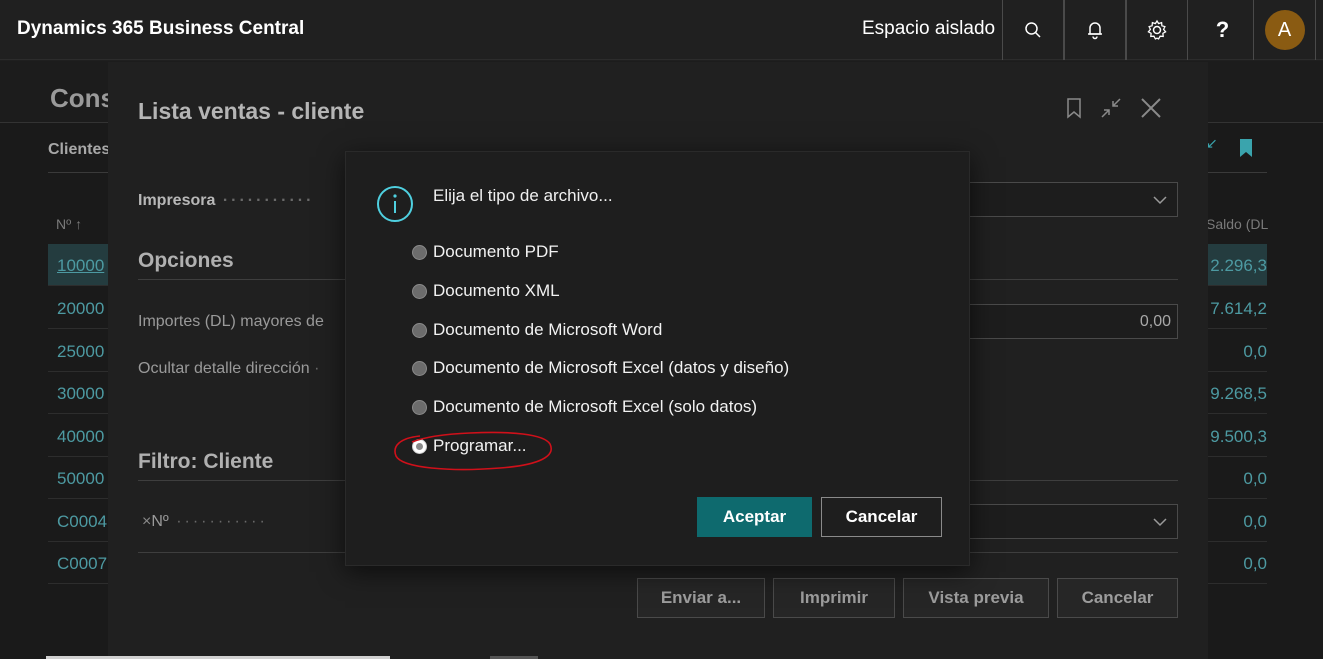 The height and width of the screenshot is (659, 1323). I want to click on column-header-balance: Saldo (DL, so click(1237, 224).